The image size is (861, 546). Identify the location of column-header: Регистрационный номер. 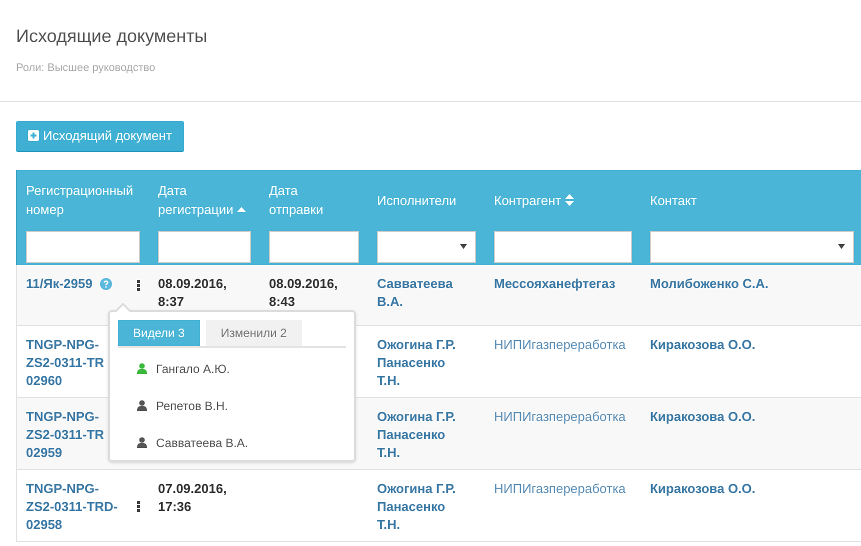
(80, 200).